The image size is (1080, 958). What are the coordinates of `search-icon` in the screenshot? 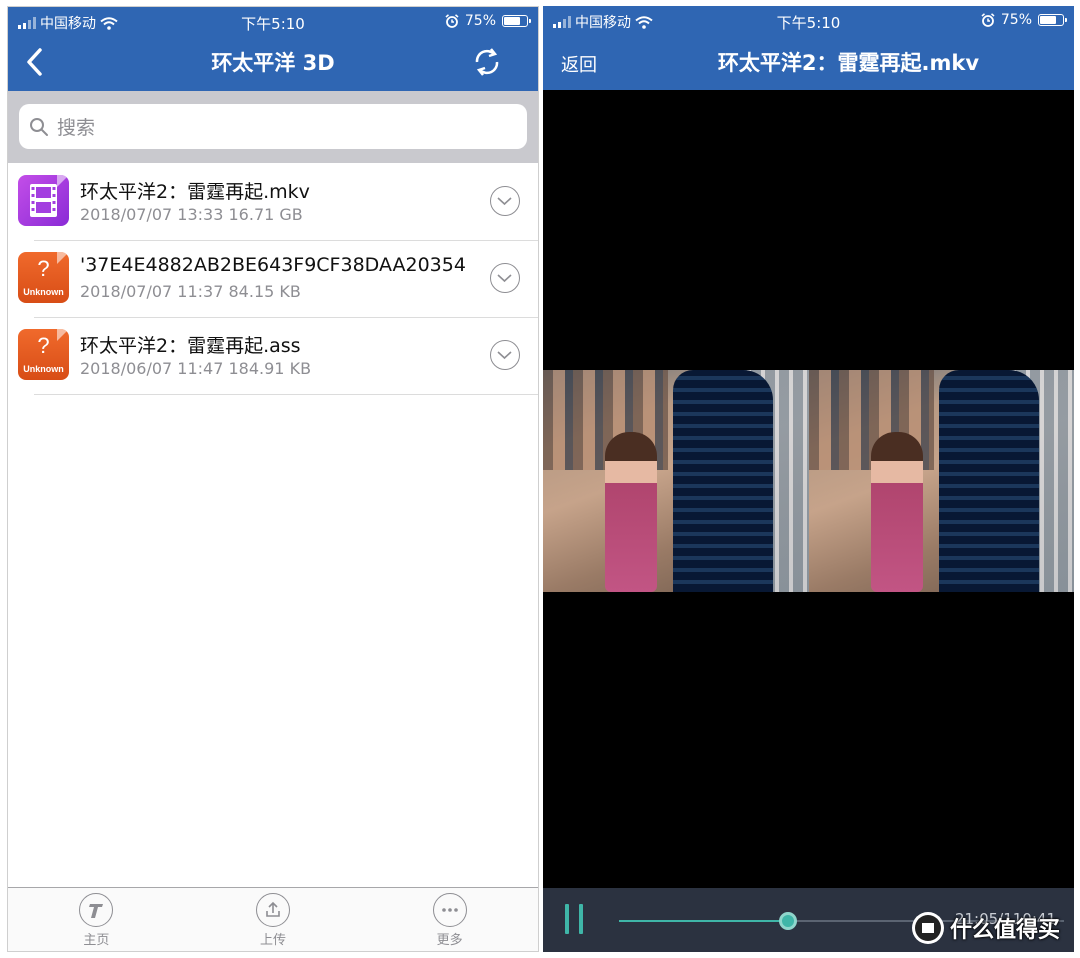 It's located at (39, 126).